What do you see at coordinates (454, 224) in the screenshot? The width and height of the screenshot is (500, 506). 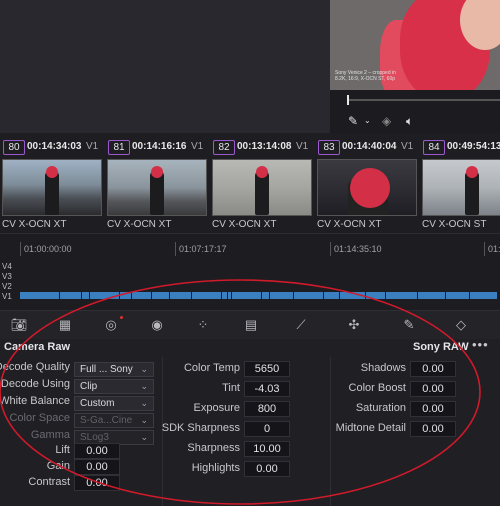 I see `clip-codec-label: CV X-OCN ST` at bounding box center [454, 224].